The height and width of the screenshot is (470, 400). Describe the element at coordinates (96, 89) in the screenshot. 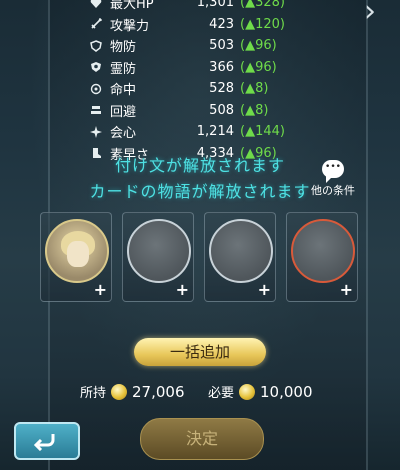

I see `target-icon` at that location.